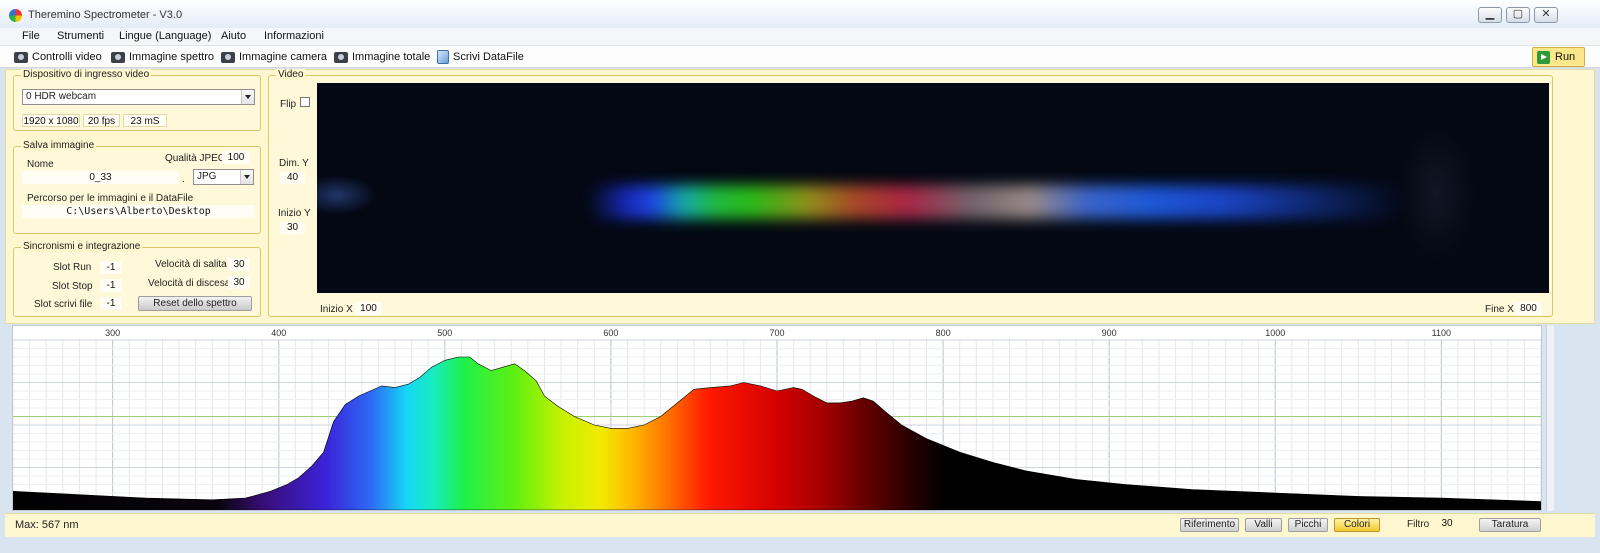 The image size is (1600, 553). I want to click on rise-speed-input: 30, so click(239, 264).